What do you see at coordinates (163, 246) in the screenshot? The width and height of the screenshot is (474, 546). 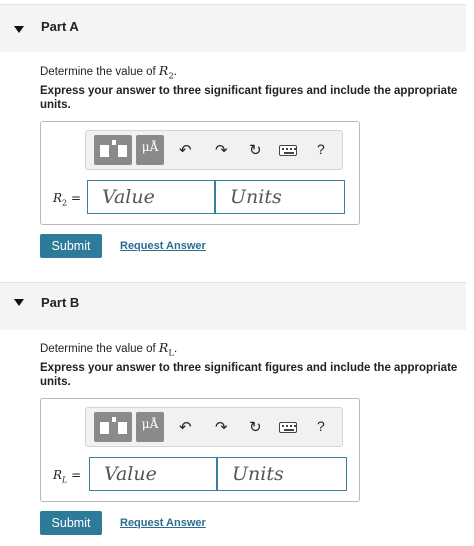 I see `part-a-request-answer-link: Request Answer` at bounding box center [163, 246].